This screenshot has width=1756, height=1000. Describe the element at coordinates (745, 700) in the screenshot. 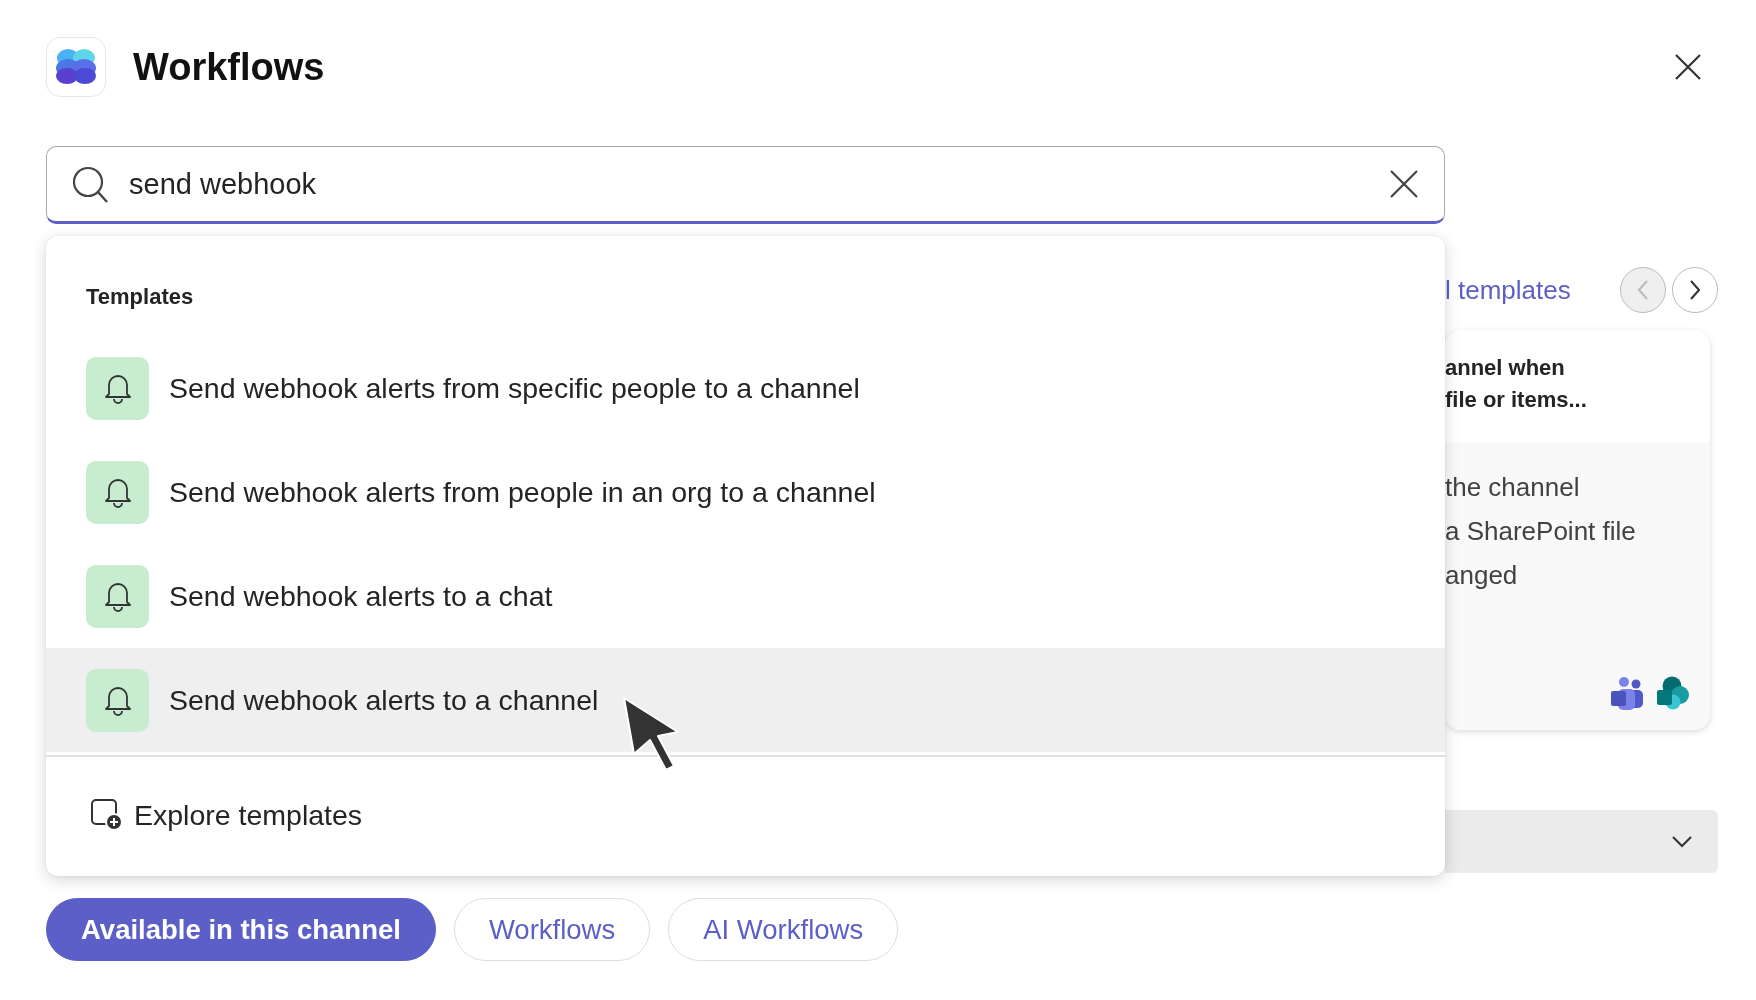

I see `template-item: Send webhook alerts to a channel` at that location.